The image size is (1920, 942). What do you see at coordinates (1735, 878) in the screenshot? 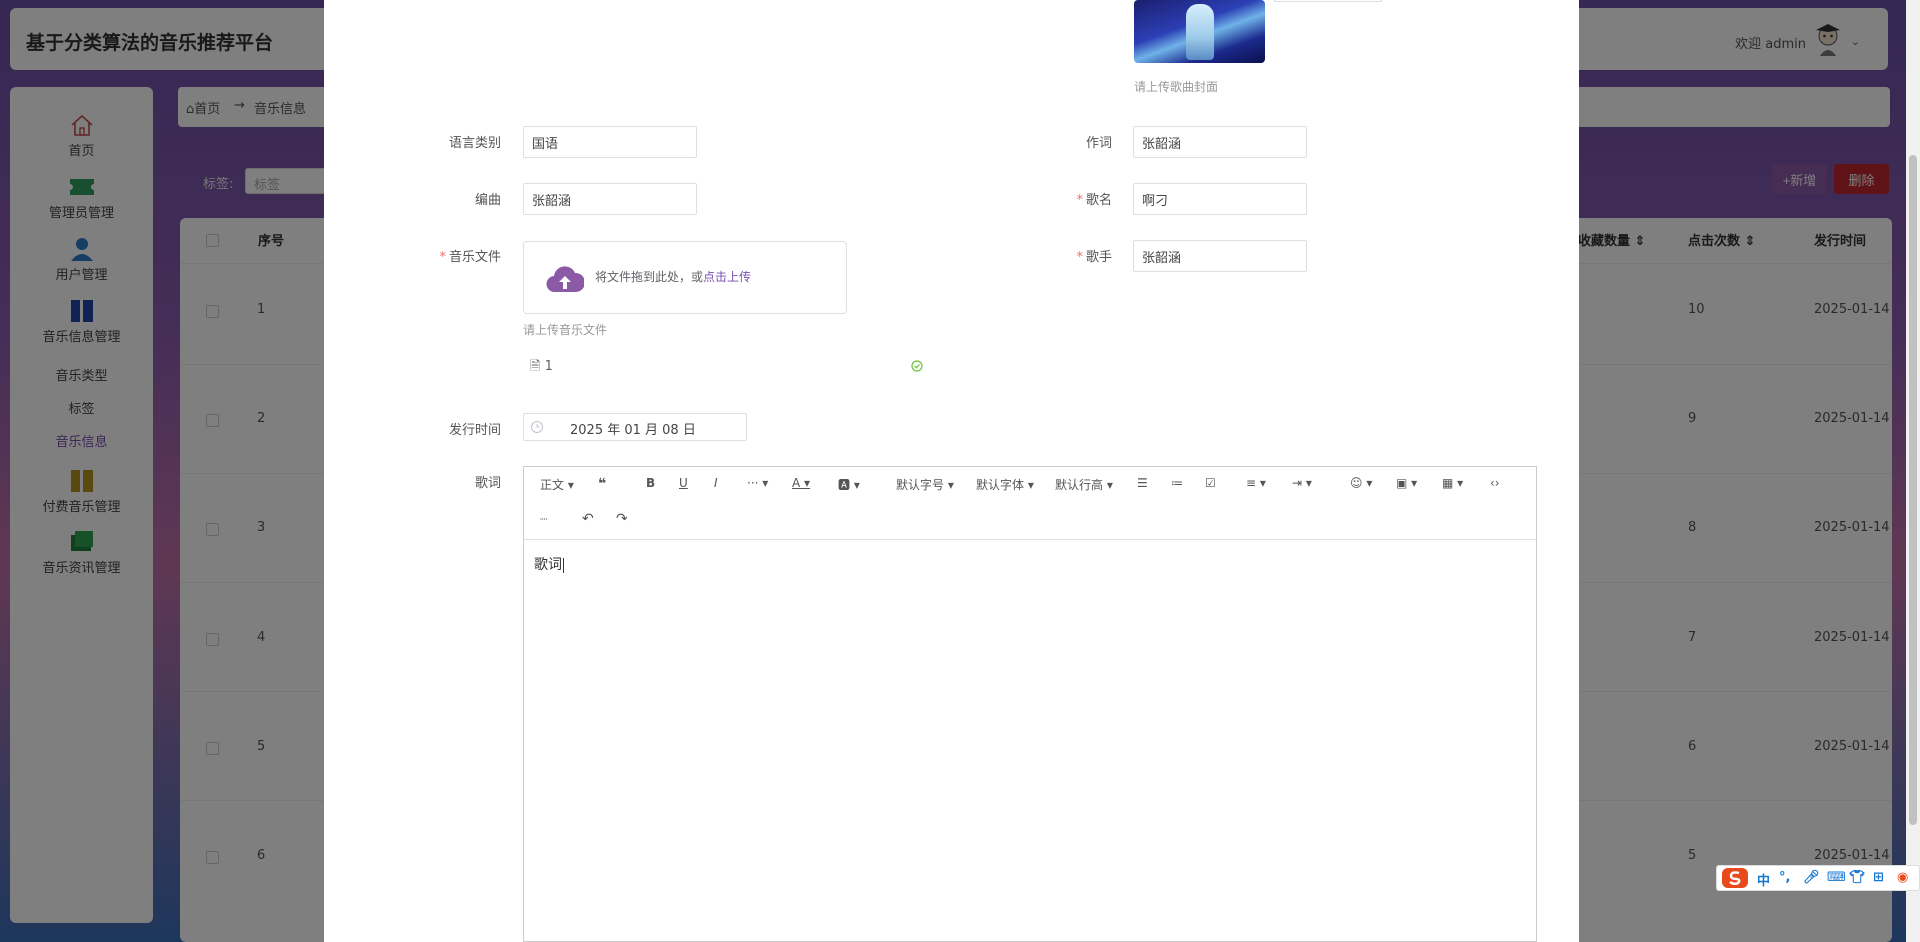
I see `sogou-logo-icon` at bounding box center [1735, 878].